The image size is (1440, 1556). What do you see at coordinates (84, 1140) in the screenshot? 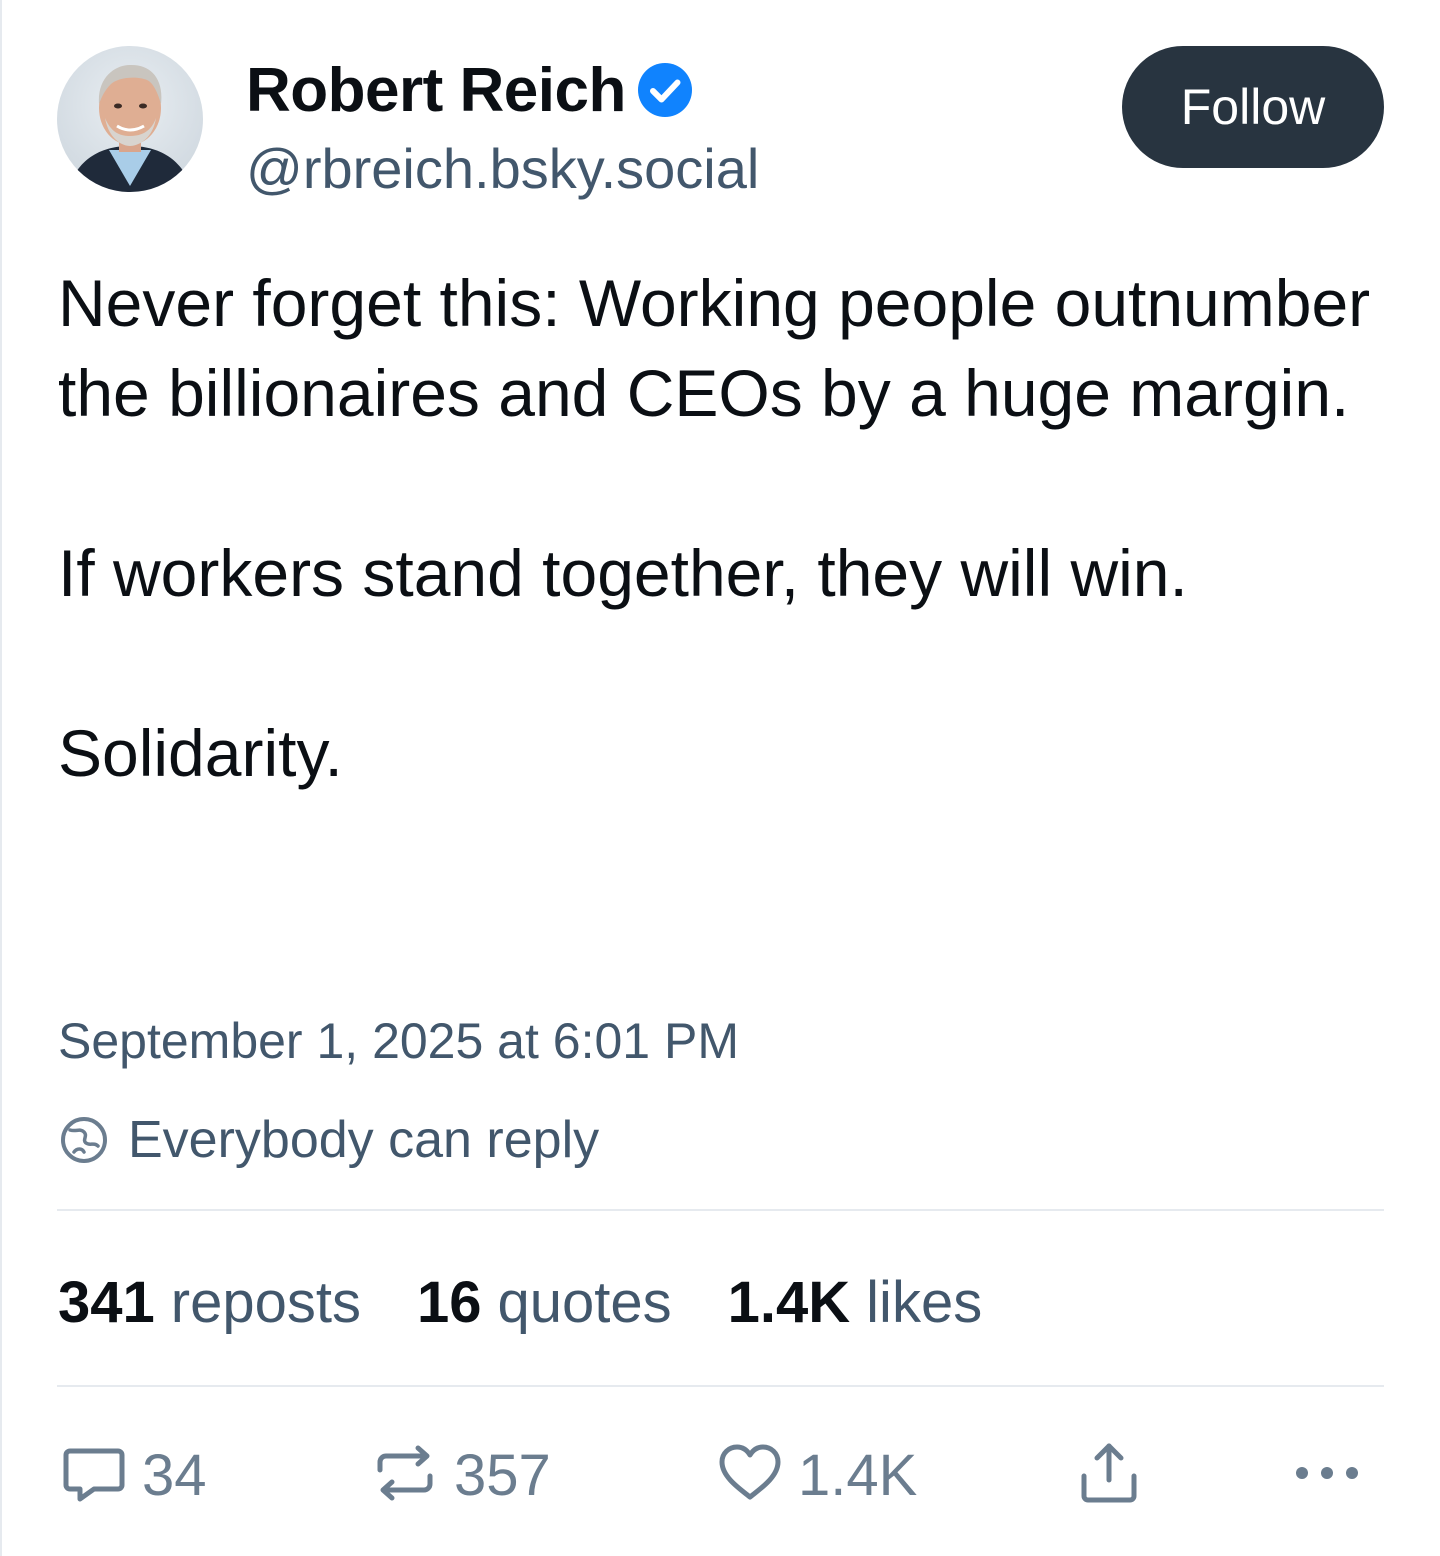
I see `globe-icon` at bounding box center [84, 1140].